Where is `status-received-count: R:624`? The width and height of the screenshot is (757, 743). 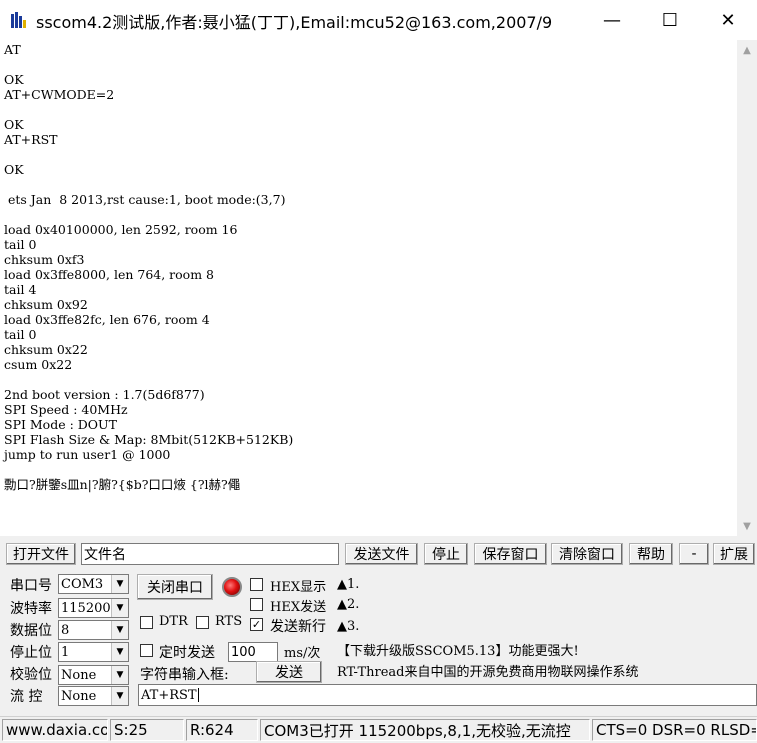
status-received-count: R:624 is located at coordinates (222, 730).